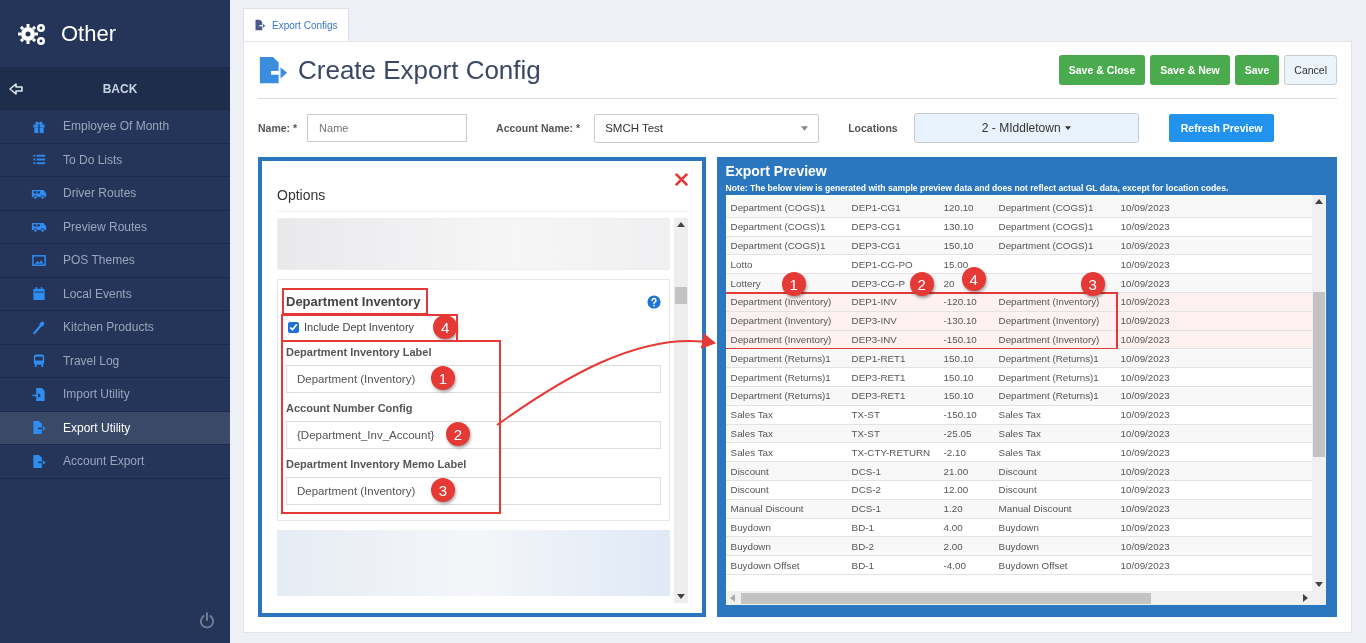 Image resolution: width=1366 pixels, height=643 pixels. I want to click on table-cell: 21.00, so click(956, 471).